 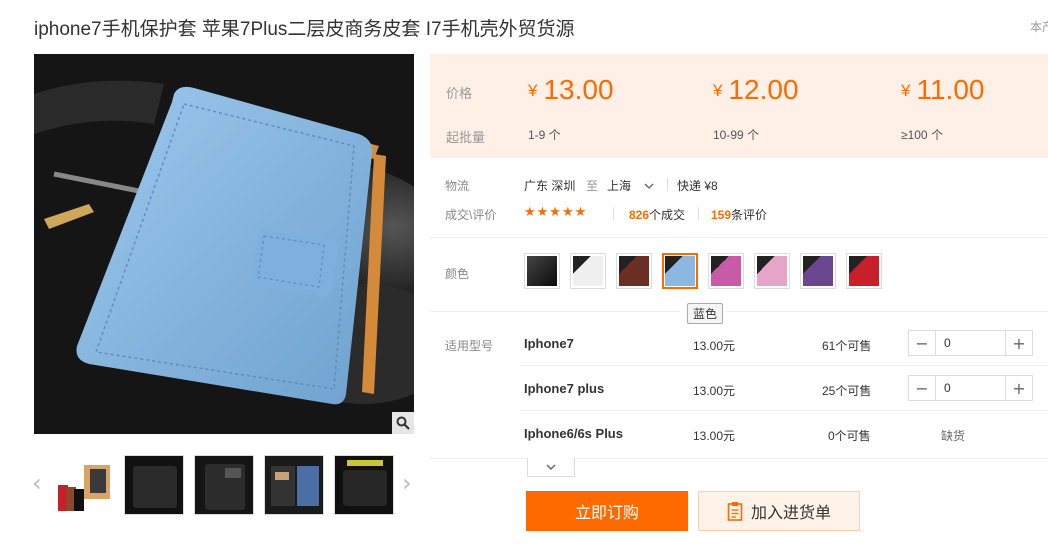 I want to click on models-label: 适用型号, so click(x=469, y=346).